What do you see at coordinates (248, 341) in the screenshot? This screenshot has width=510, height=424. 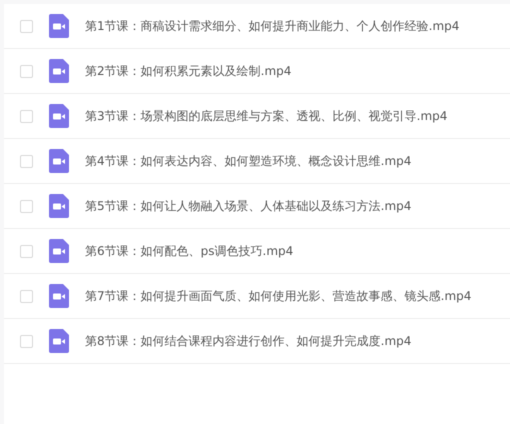 I see `file-name: 第8节课：如何结合课程内容进行创作、如何提升完成度.mp4` at bounding box center [248, 341].